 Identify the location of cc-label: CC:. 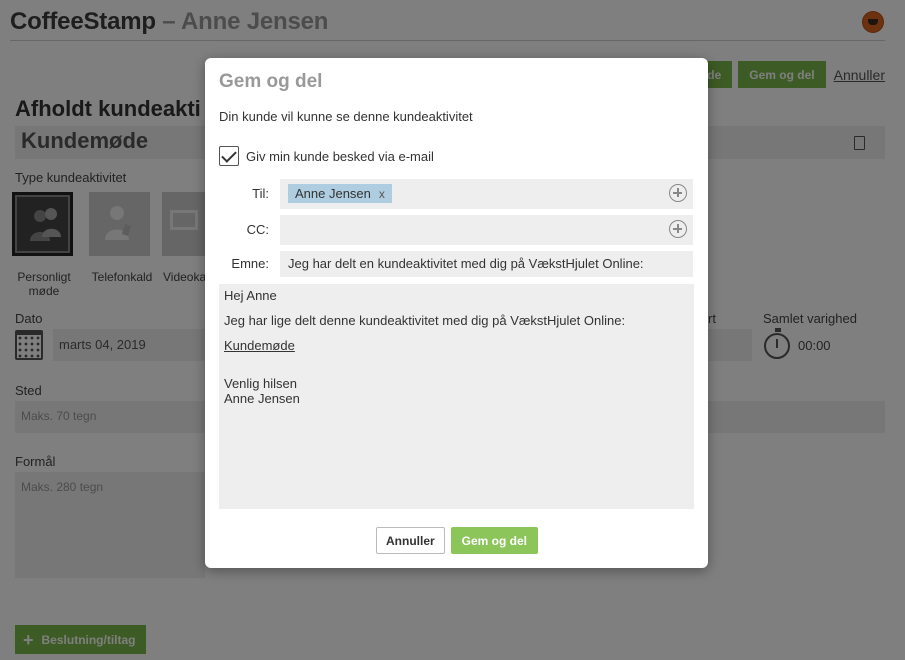
(257, 229).